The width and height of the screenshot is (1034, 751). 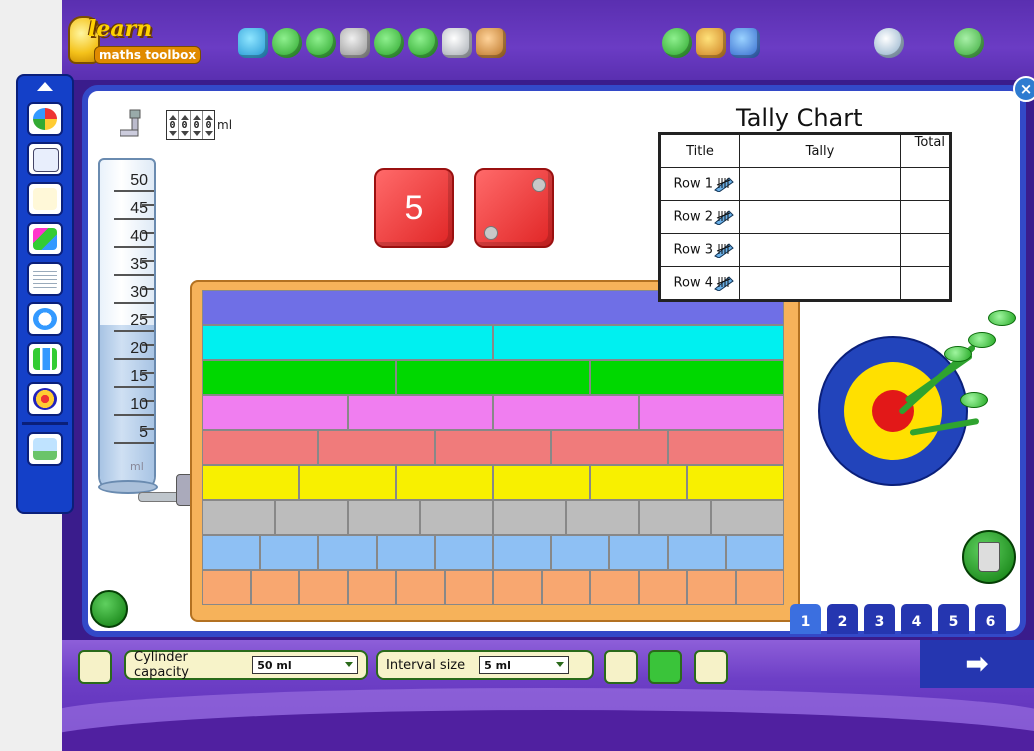 What do you see at coordinates (989, 557) in the screenshot?
I see `trash-icon` at bounding box center [989, 557].